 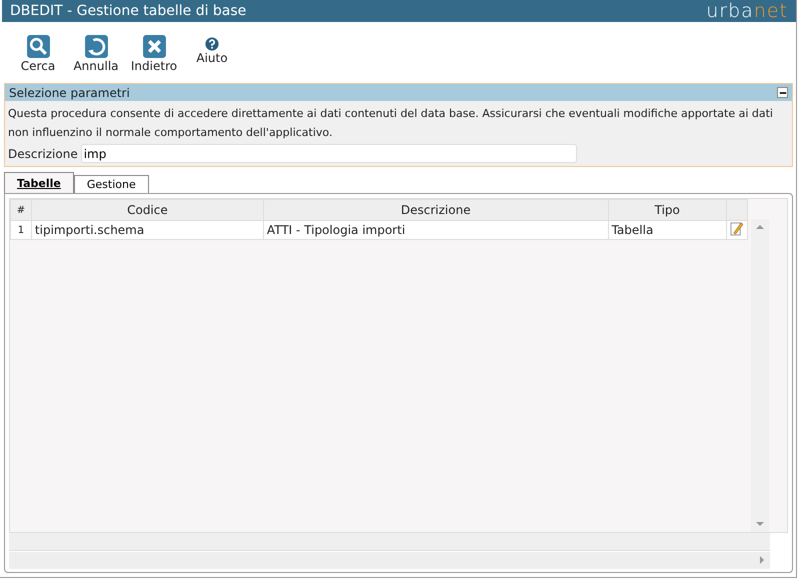 I want to click on column-header: #, so click(x=21, y=210).